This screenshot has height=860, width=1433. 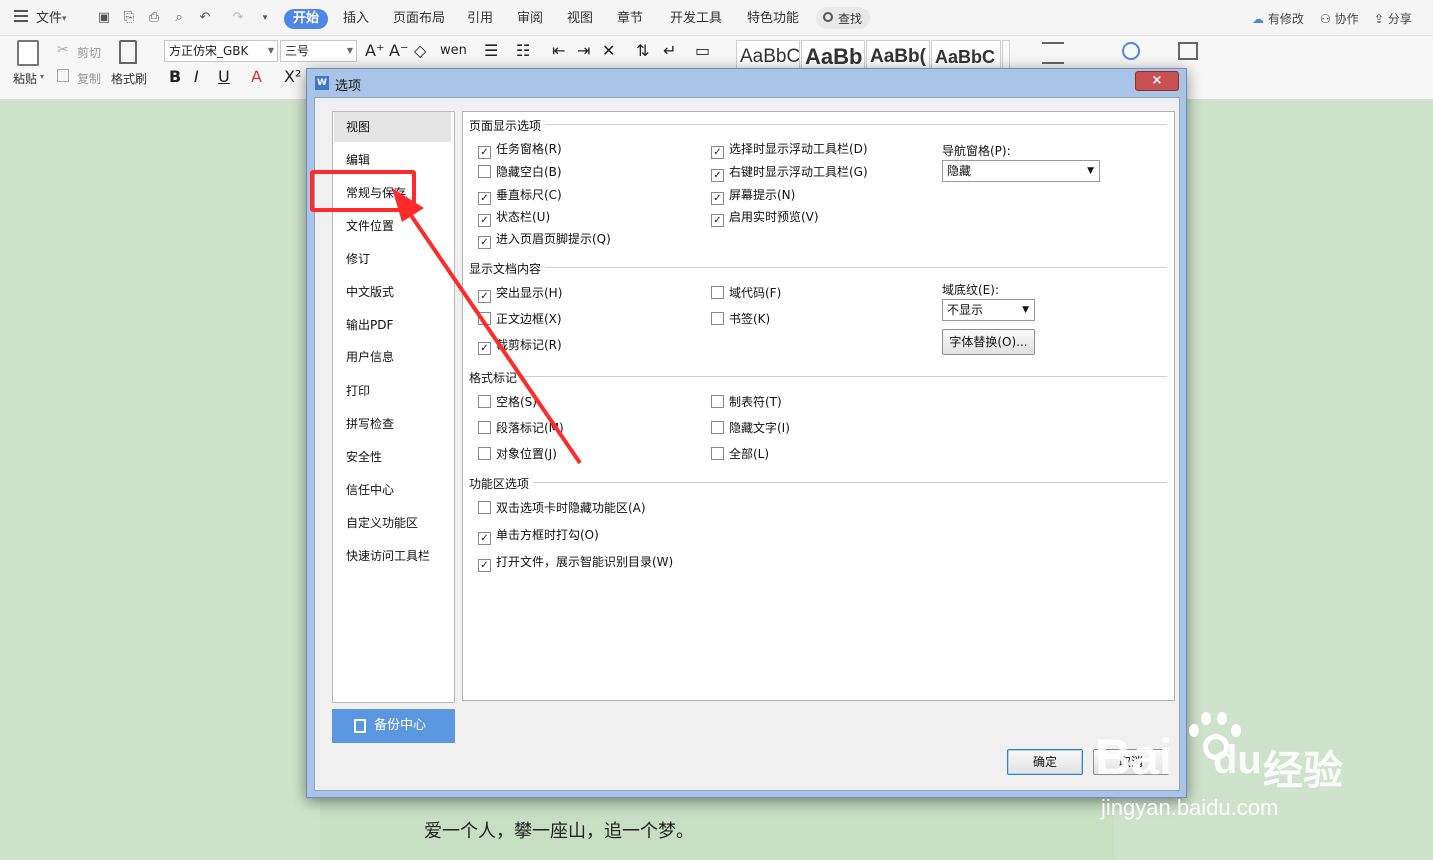 I want to click on dialog-titlebar: W 选项 ×, so click(x=746, y=83).